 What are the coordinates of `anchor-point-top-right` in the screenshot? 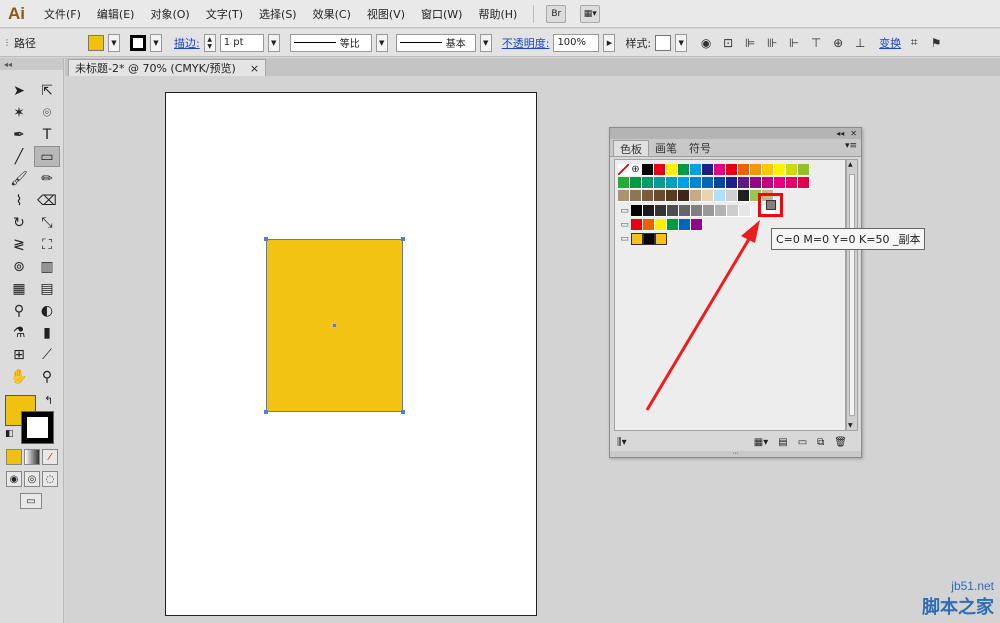 It's located at (403, 239).